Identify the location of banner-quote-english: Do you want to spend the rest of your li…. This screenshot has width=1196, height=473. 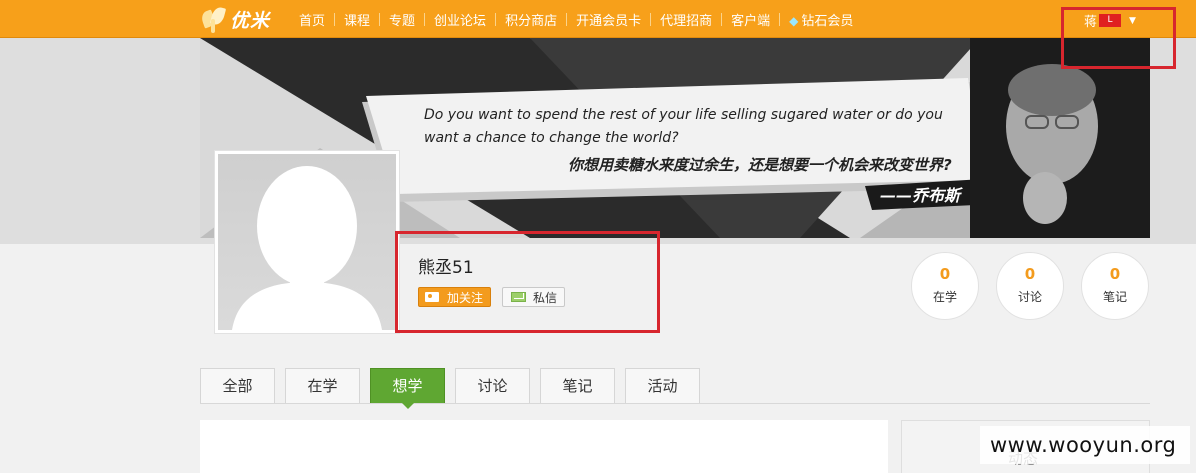
(683, 126).